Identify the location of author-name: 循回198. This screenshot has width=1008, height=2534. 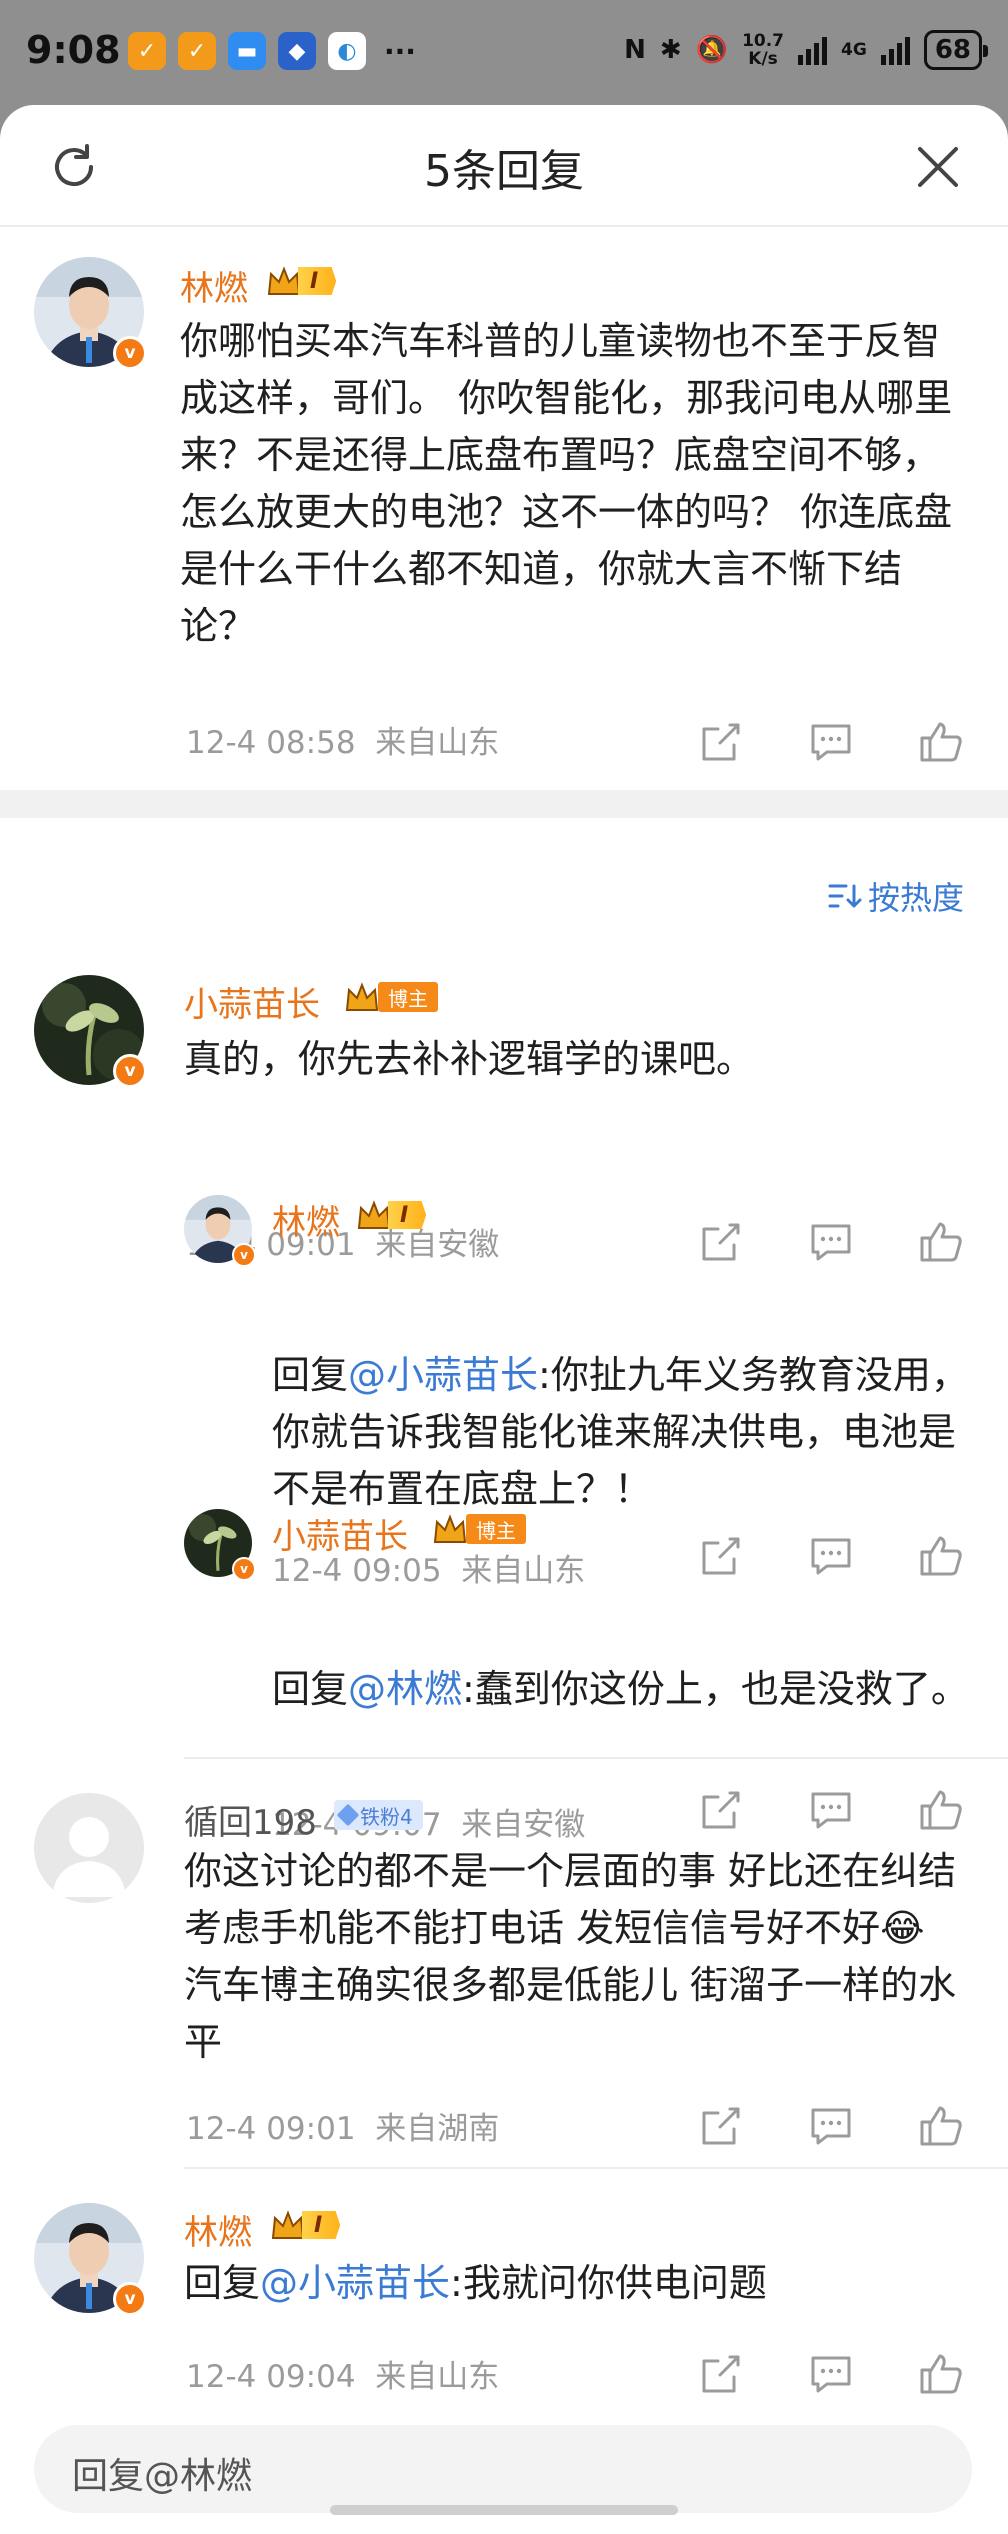
(250, 1819).